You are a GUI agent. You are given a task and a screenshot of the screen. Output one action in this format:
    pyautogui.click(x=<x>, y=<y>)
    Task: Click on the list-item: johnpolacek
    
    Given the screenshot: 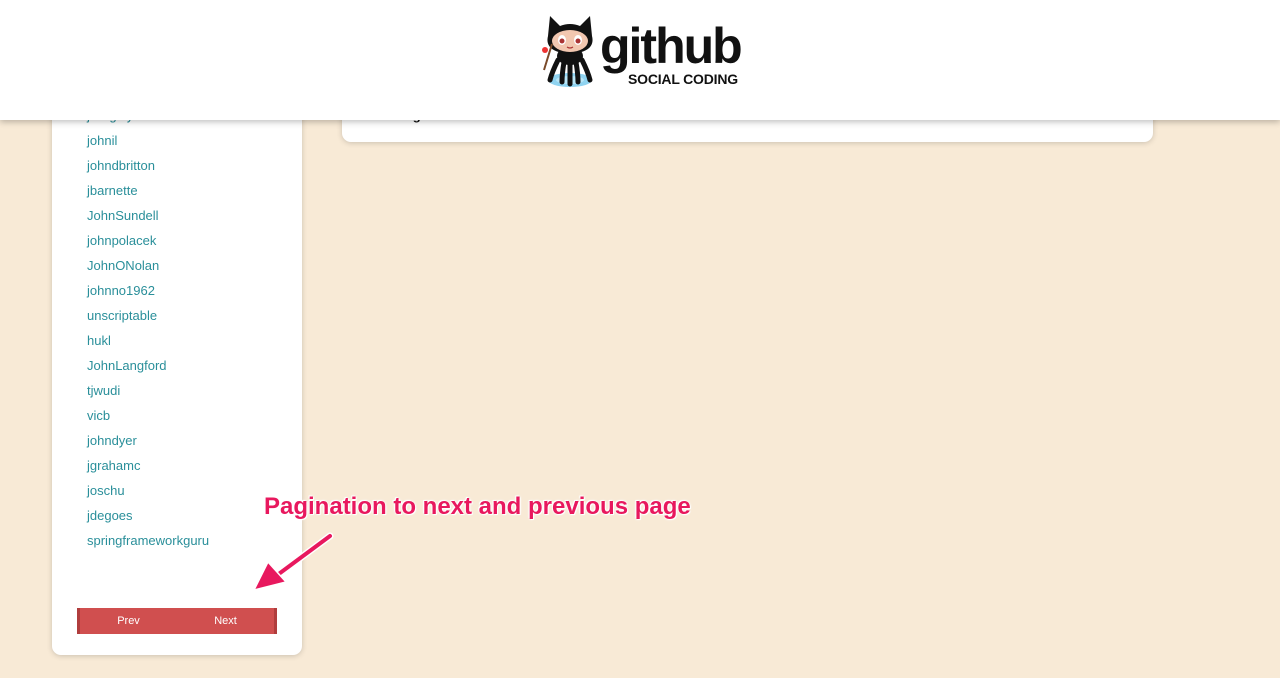 What is the action you would take?
    pyautogui.click(x=148, y=240)
    